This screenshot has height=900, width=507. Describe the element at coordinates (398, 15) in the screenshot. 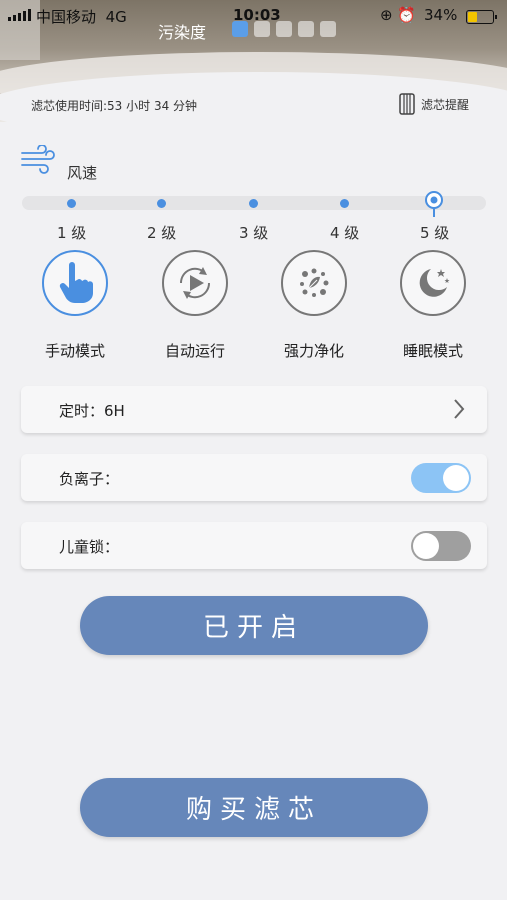

I see `alarm-icon: ⊕ ⏰` at that location.